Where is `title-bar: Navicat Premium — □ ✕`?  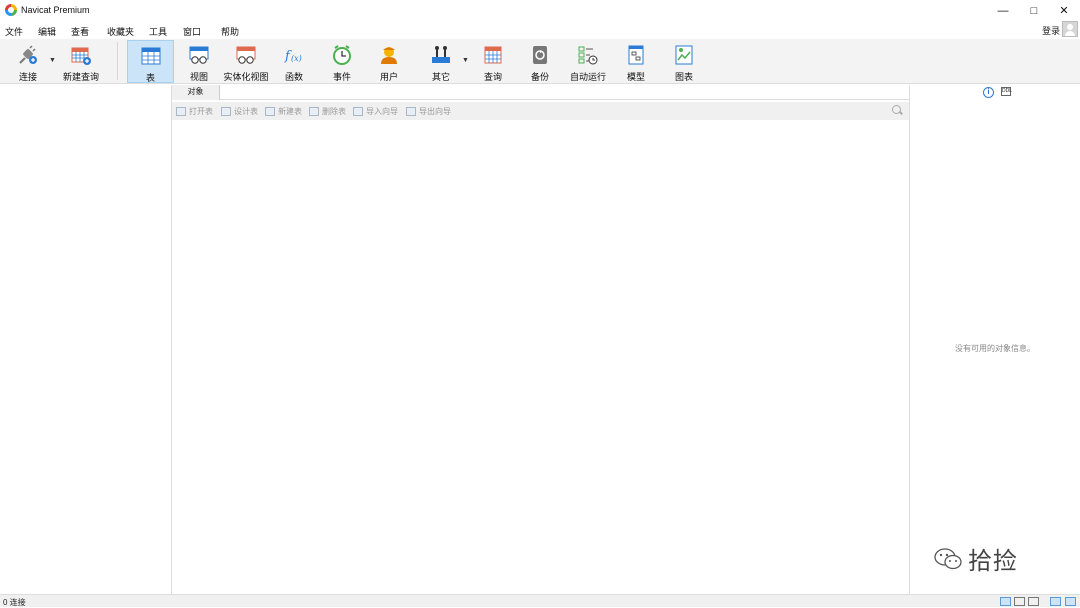
title-bar: Navicat Premium — □ ✕ is located at coordinates (540, 10).